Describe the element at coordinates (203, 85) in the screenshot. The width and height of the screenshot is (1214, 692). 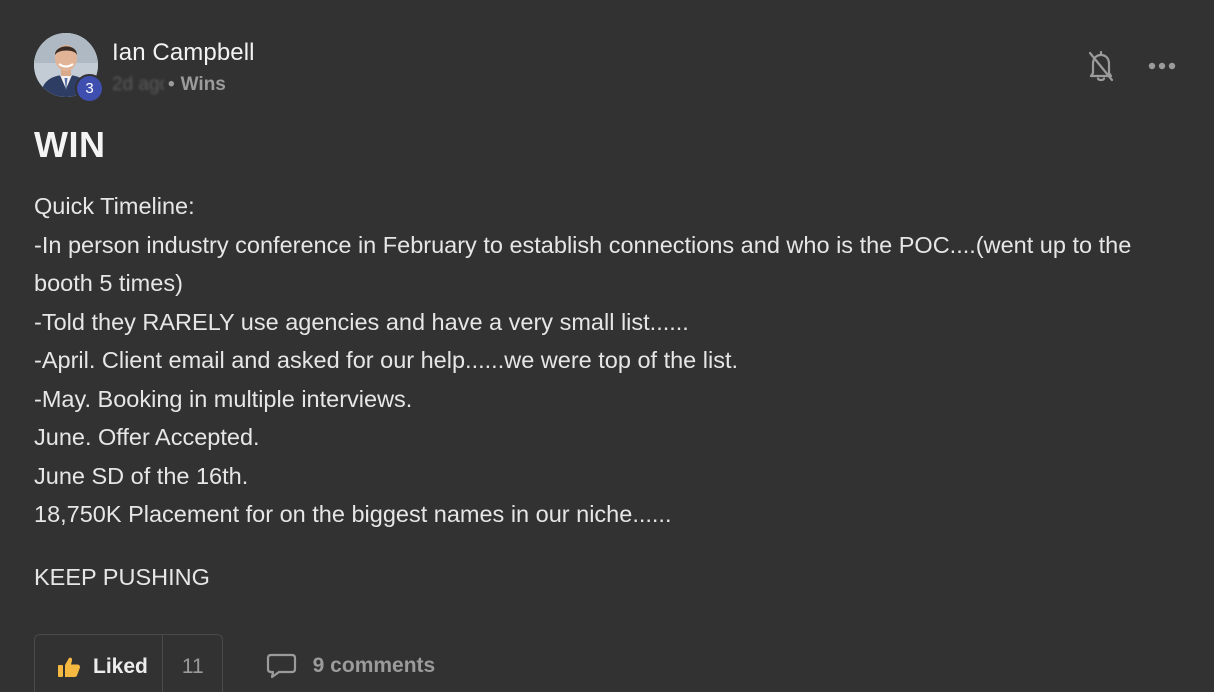
I see `category-link: Wins` at that location.